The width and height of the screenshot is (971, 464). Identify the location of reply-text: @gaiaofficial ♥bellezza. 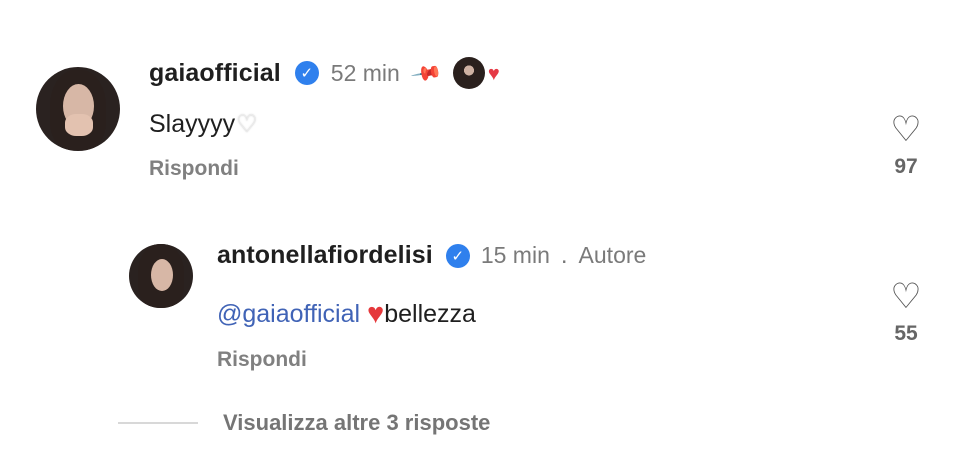
(346, 313).